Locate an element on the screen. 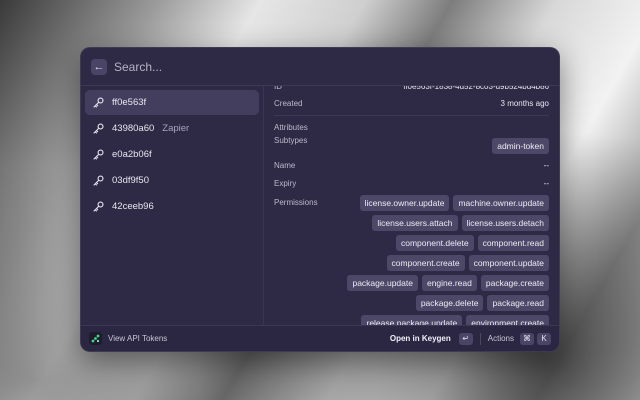 Image resolution: width=640 pixels, height=400 pixels. search-input is located at coordinates (314, 66).